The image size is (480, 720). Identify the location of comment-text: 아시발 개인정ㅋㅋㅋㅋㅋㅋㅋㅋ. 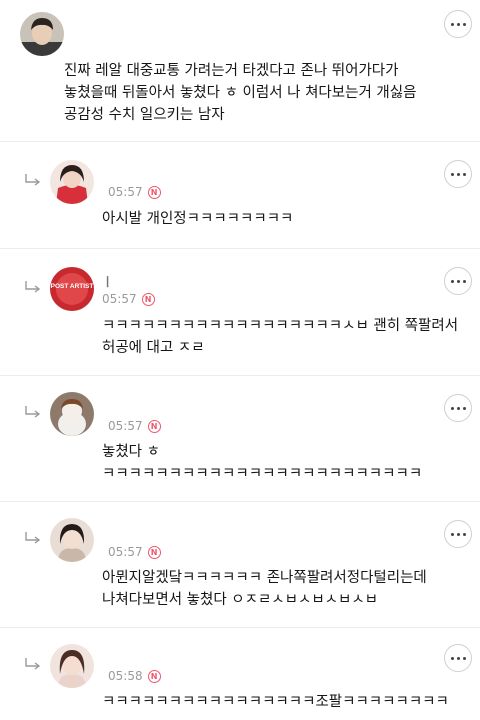
(198, 219).